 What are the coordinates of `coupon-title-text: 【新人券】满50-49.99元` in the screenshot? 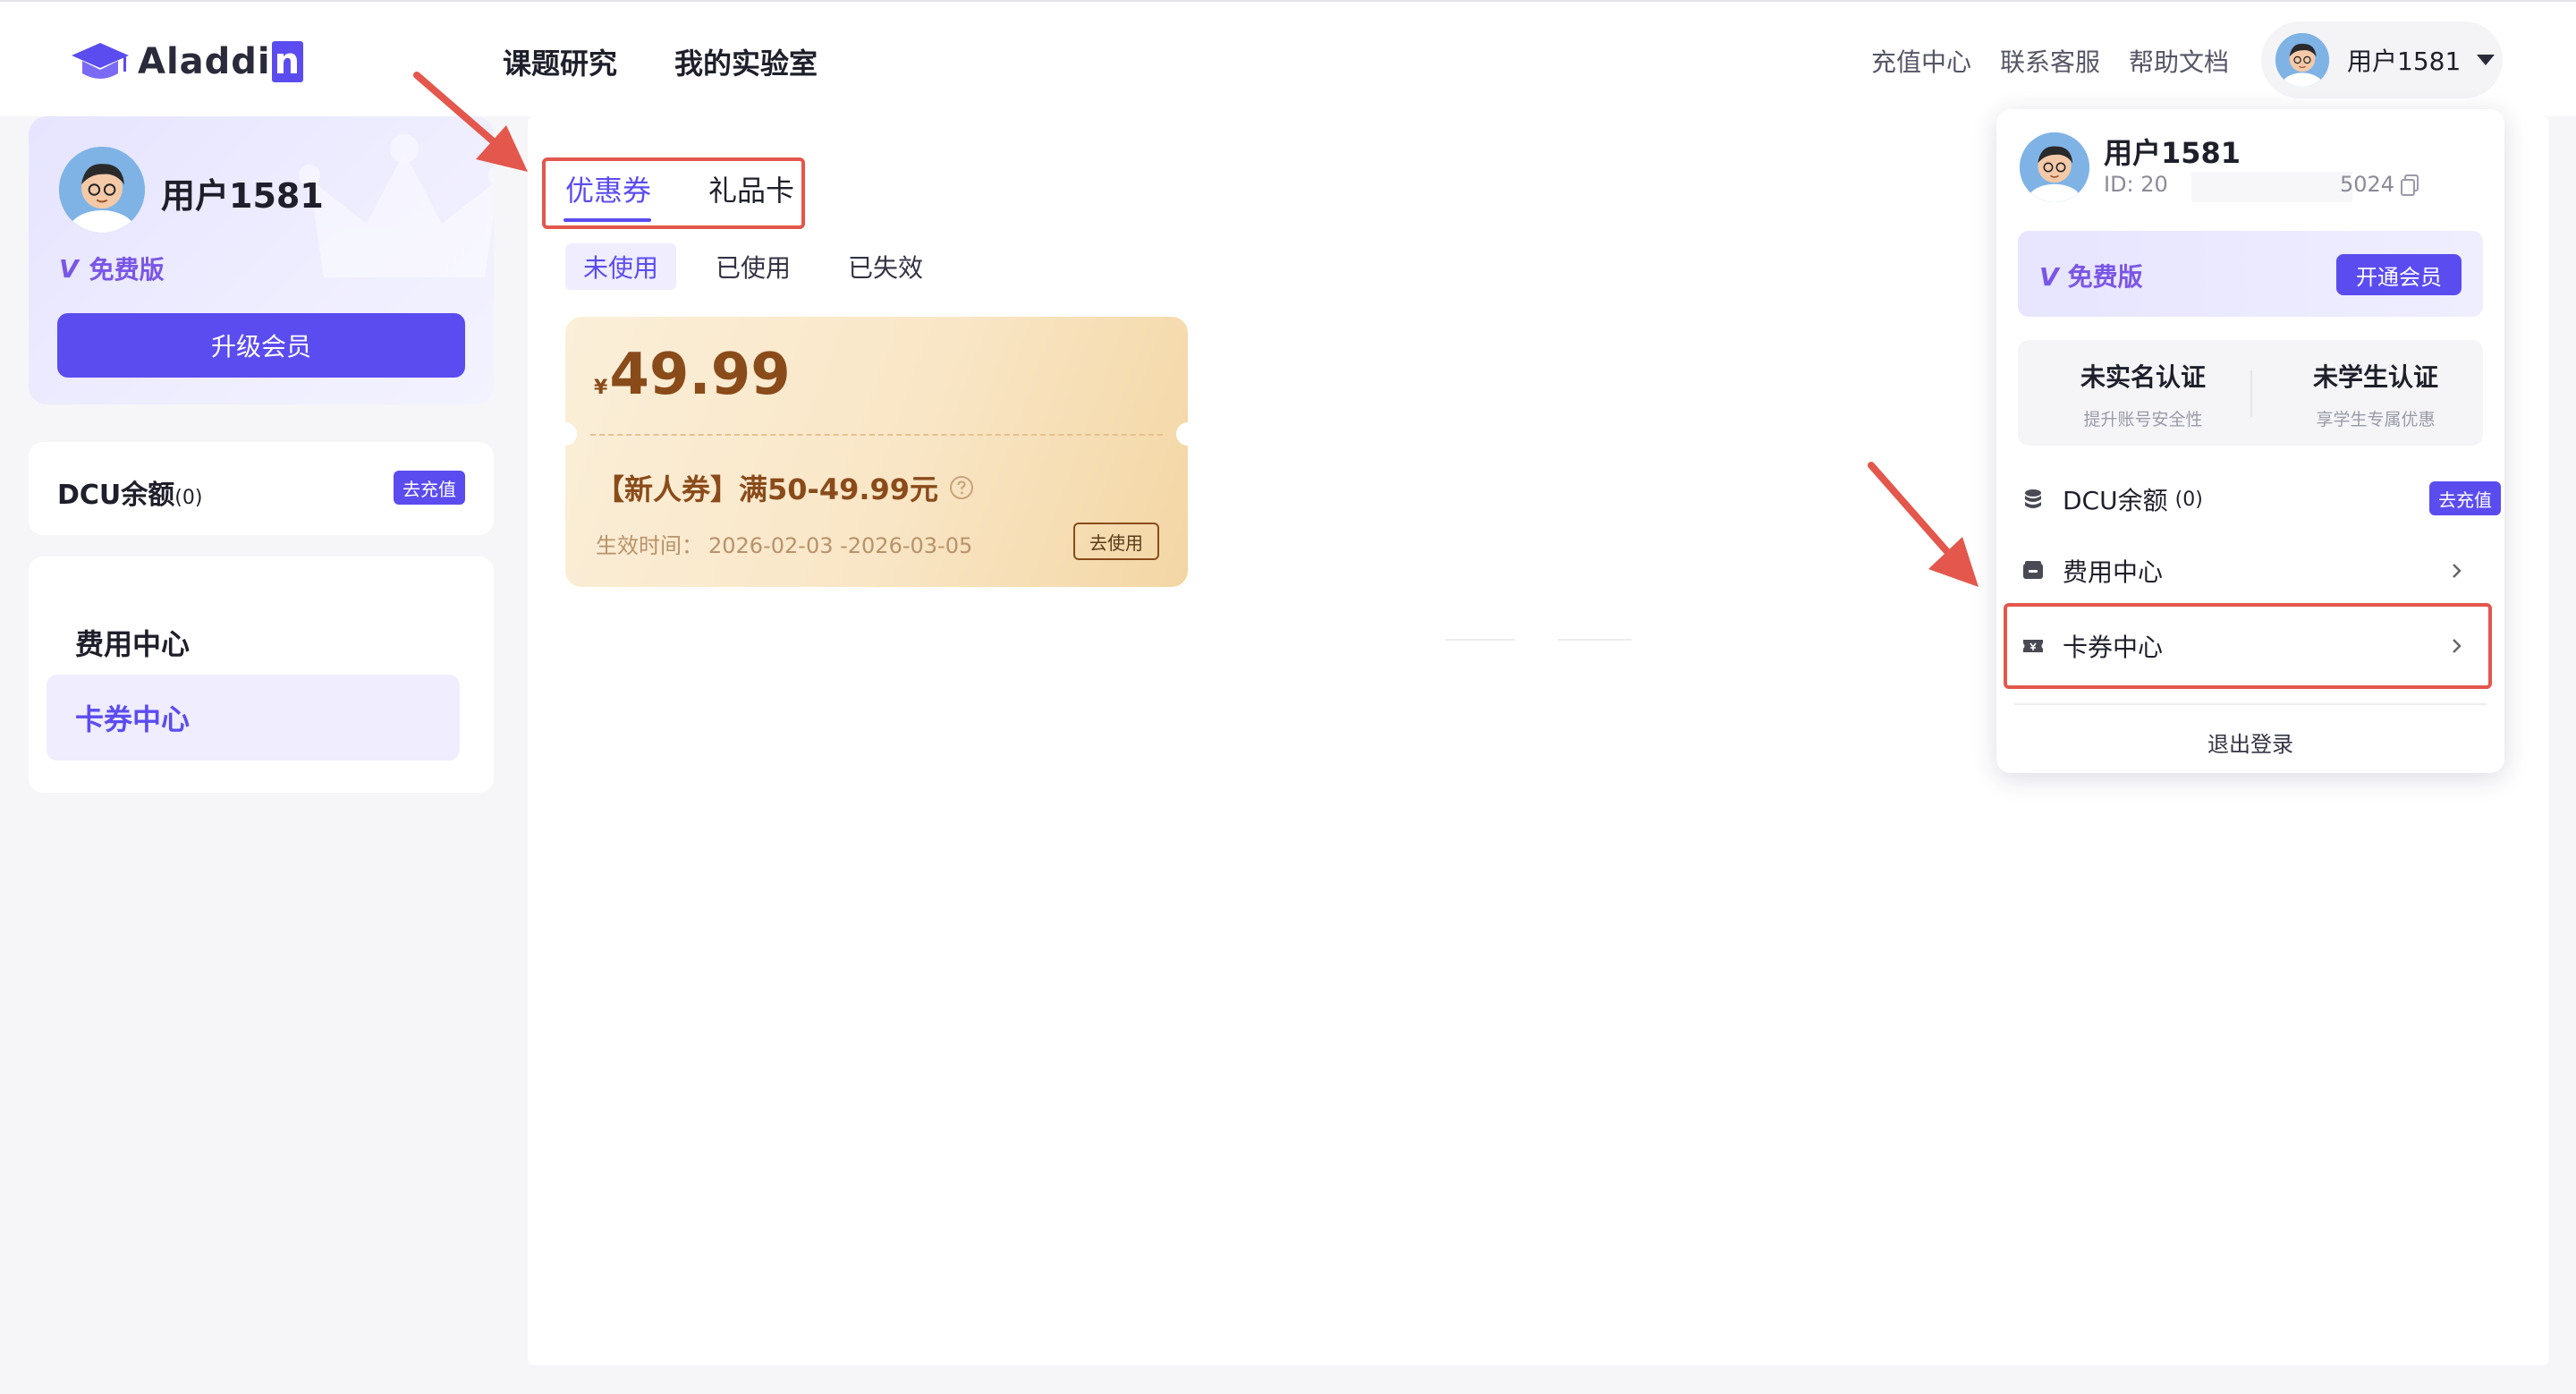 It's located at (767, 489).